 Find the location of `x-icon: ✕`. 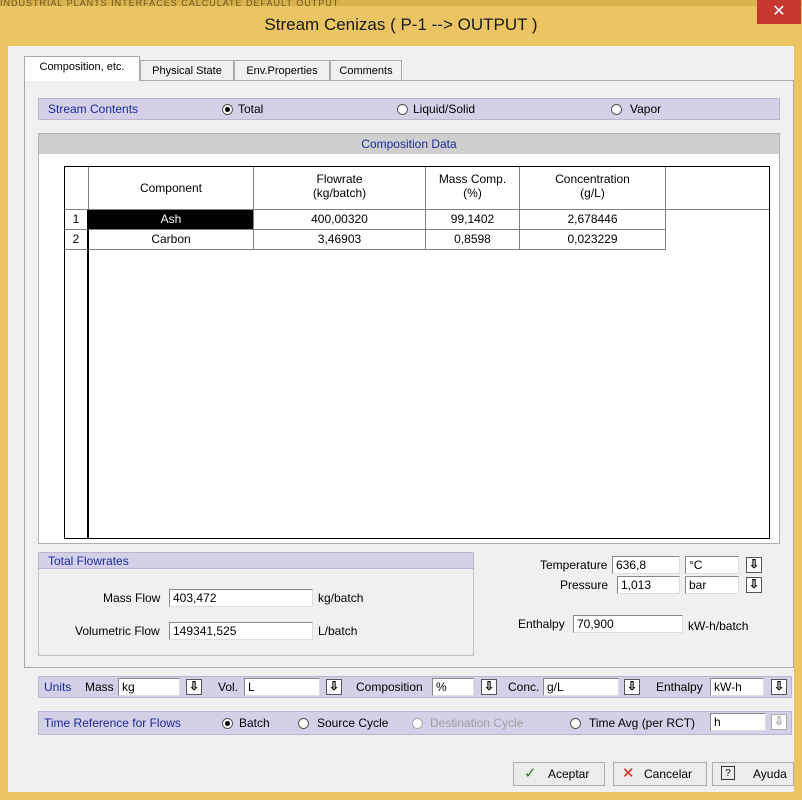

x-icon: ✕ is located at coordinates (628, 773).